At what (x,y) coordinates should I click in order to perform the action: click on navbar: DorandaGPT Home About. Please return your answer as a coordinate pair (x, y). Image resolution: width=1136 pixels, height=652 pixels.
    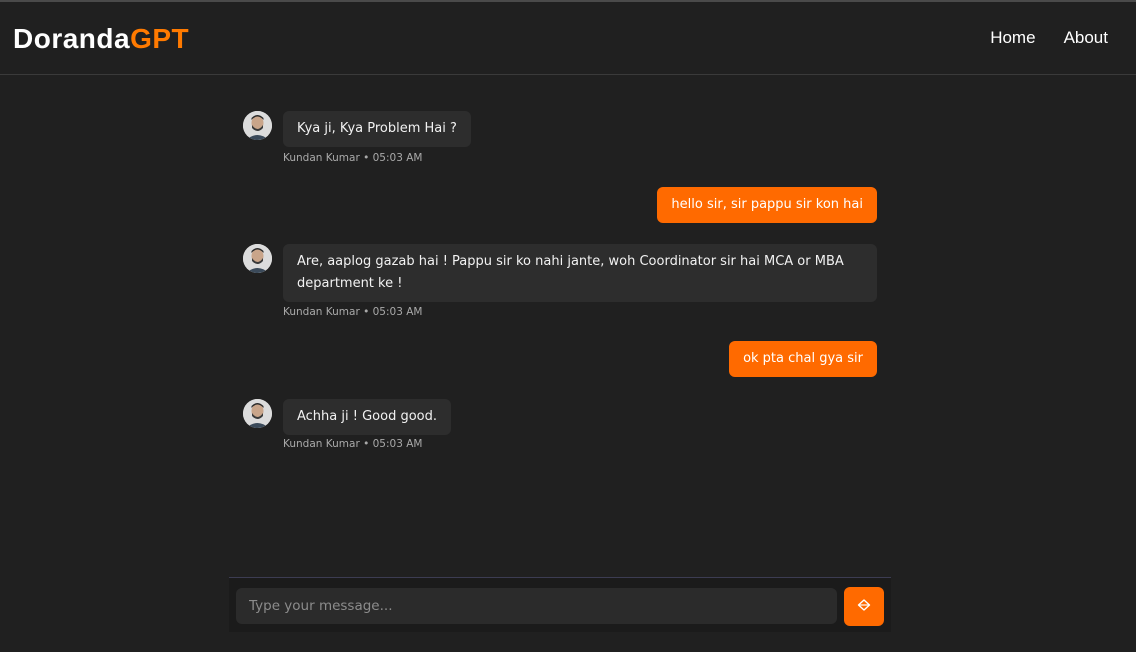
    Looking at the image, I should click on (568, 38).